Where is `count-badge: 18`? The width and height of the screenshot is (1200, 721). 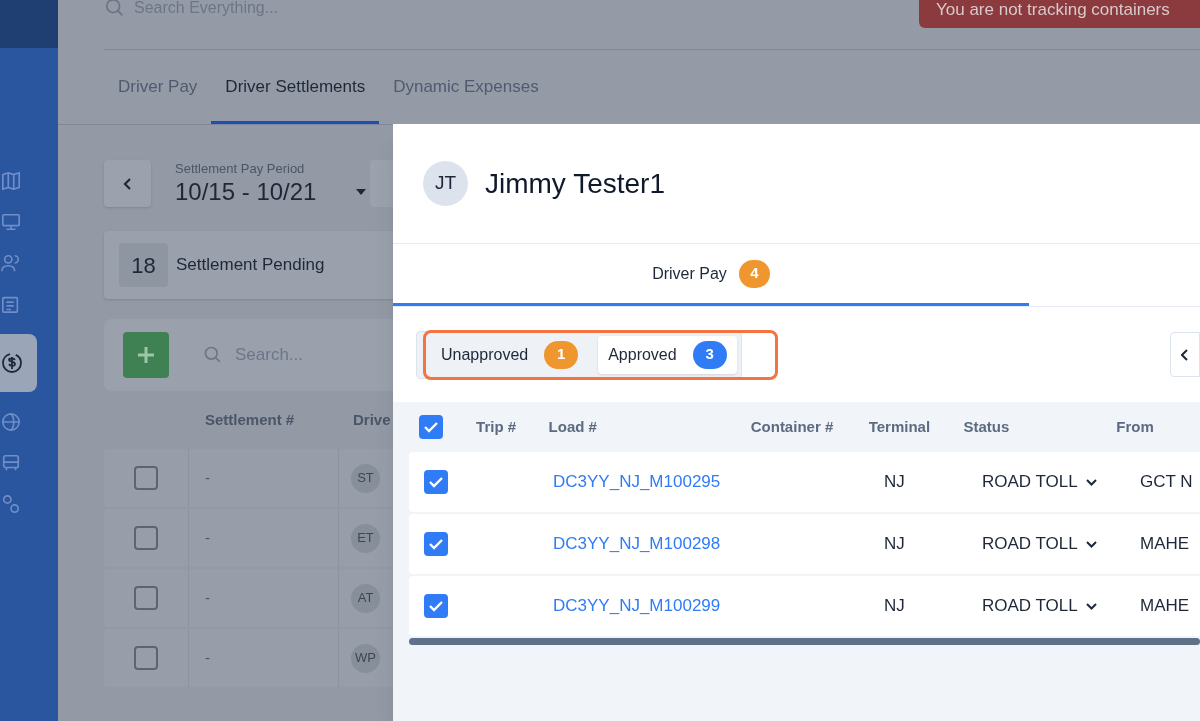 count-badge: 18 is located at coordinates (143, 265).